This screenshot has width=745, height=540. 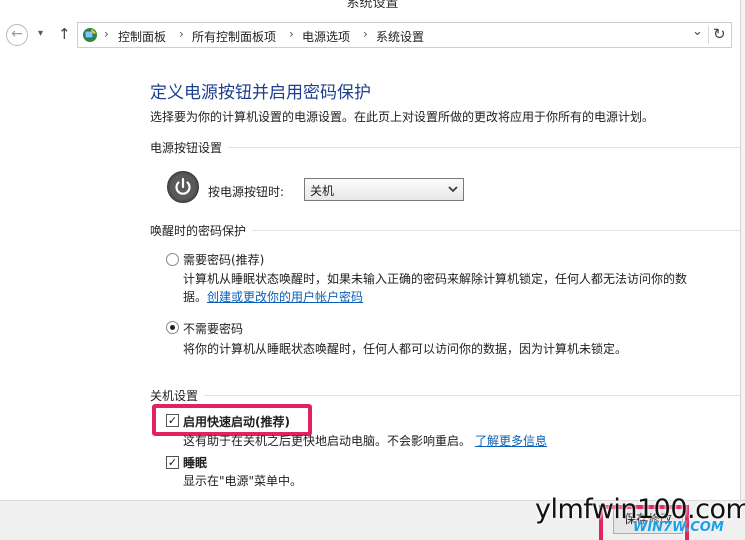 I want to click on shutdown-section-title: 关机设置, so click(x=177, y=395).